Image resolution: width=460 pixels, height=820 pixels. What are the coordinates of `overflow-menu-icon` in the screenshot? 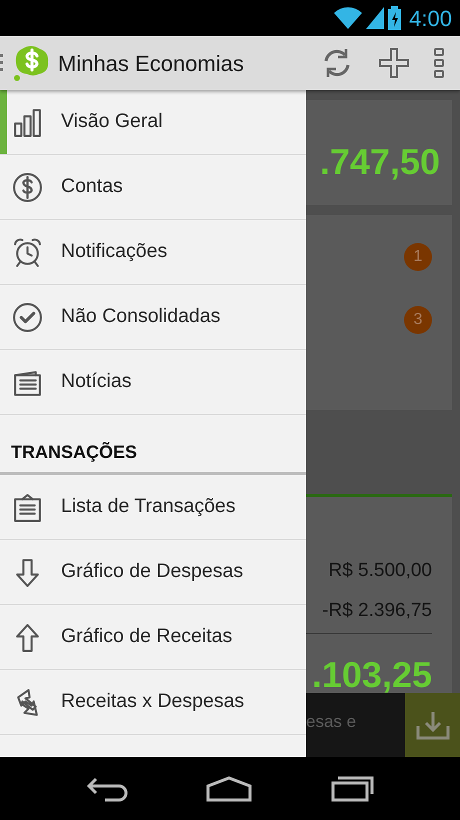 It's located at (439, 63).